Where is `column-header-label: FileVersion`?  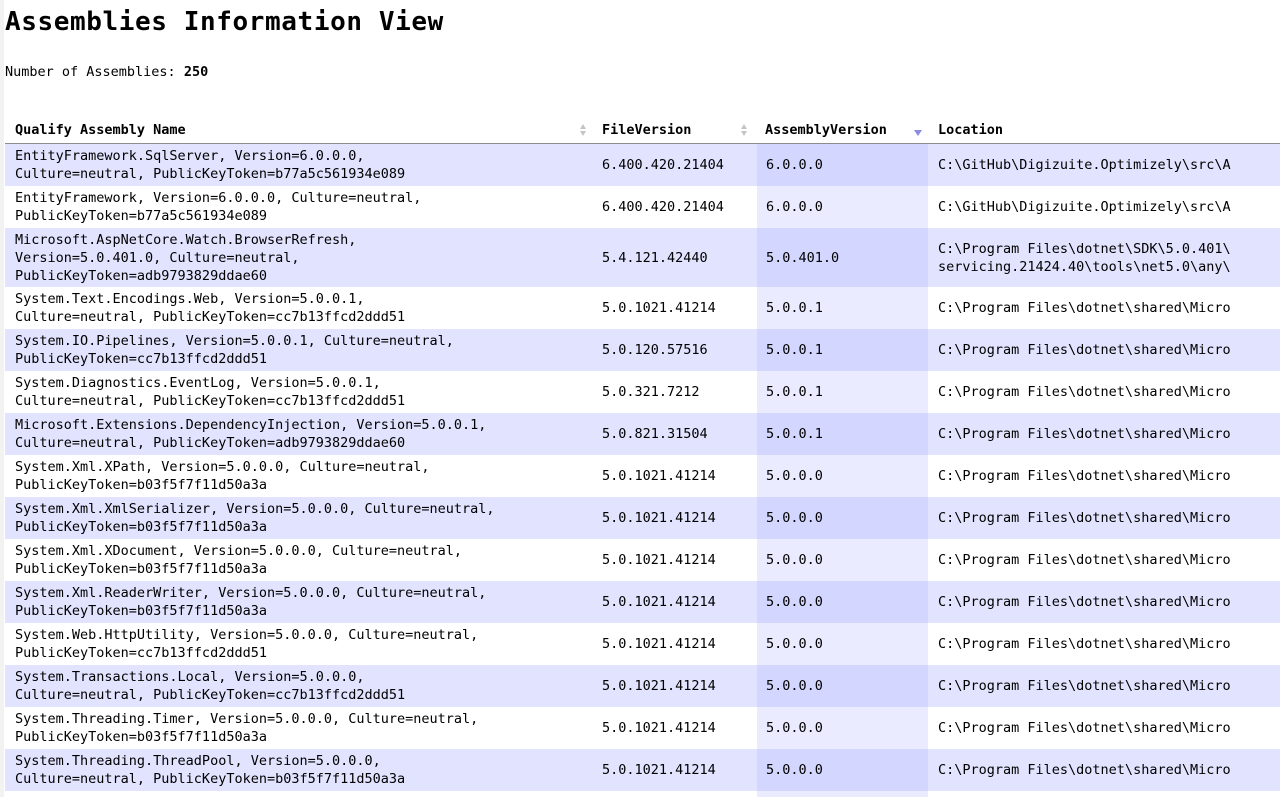 column-header-label: FileVersion is located at coordinates (647, 130).